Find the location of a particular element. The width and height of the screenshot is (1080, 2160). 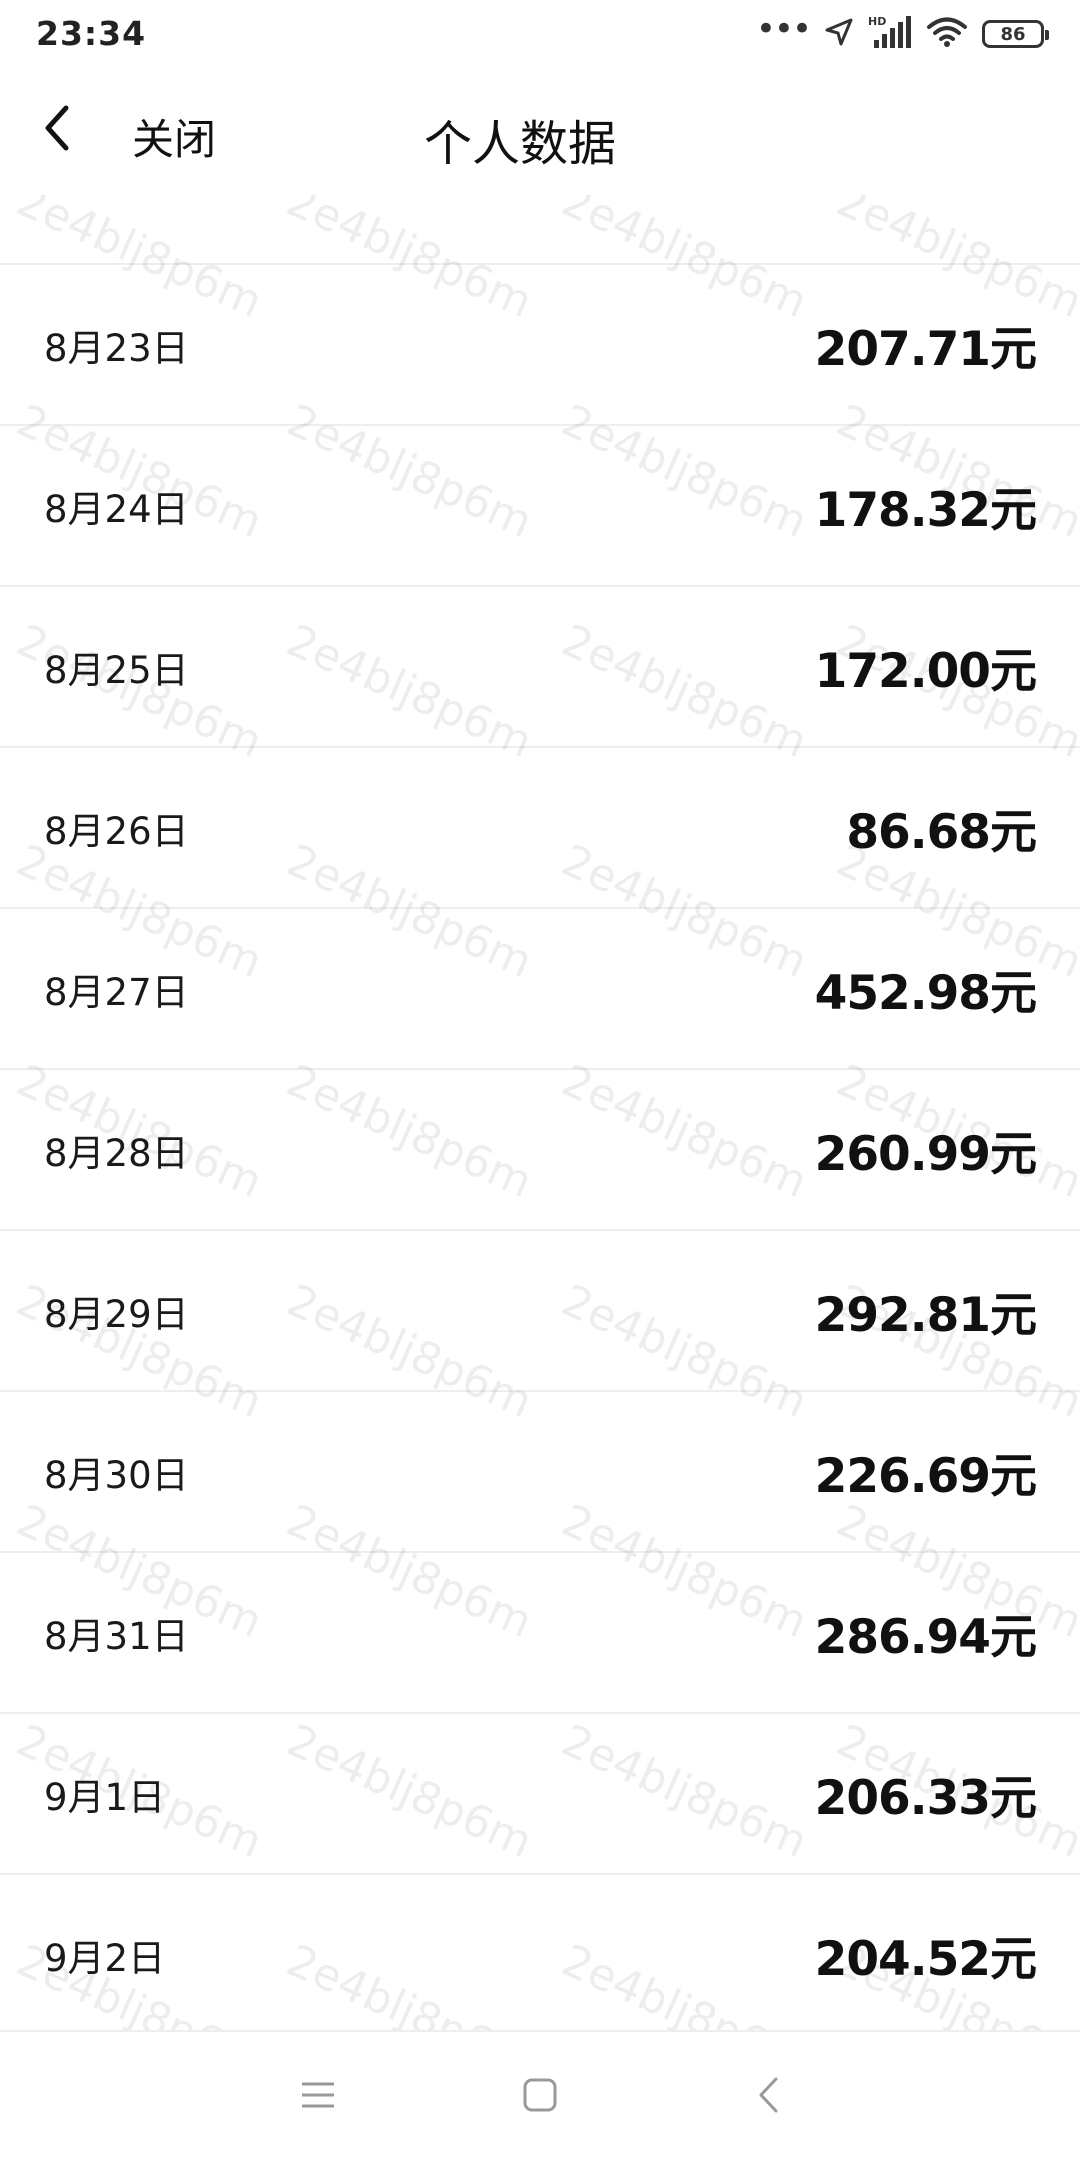

page-title-wrap: 个人数据 is located at coordinates (540, 139).